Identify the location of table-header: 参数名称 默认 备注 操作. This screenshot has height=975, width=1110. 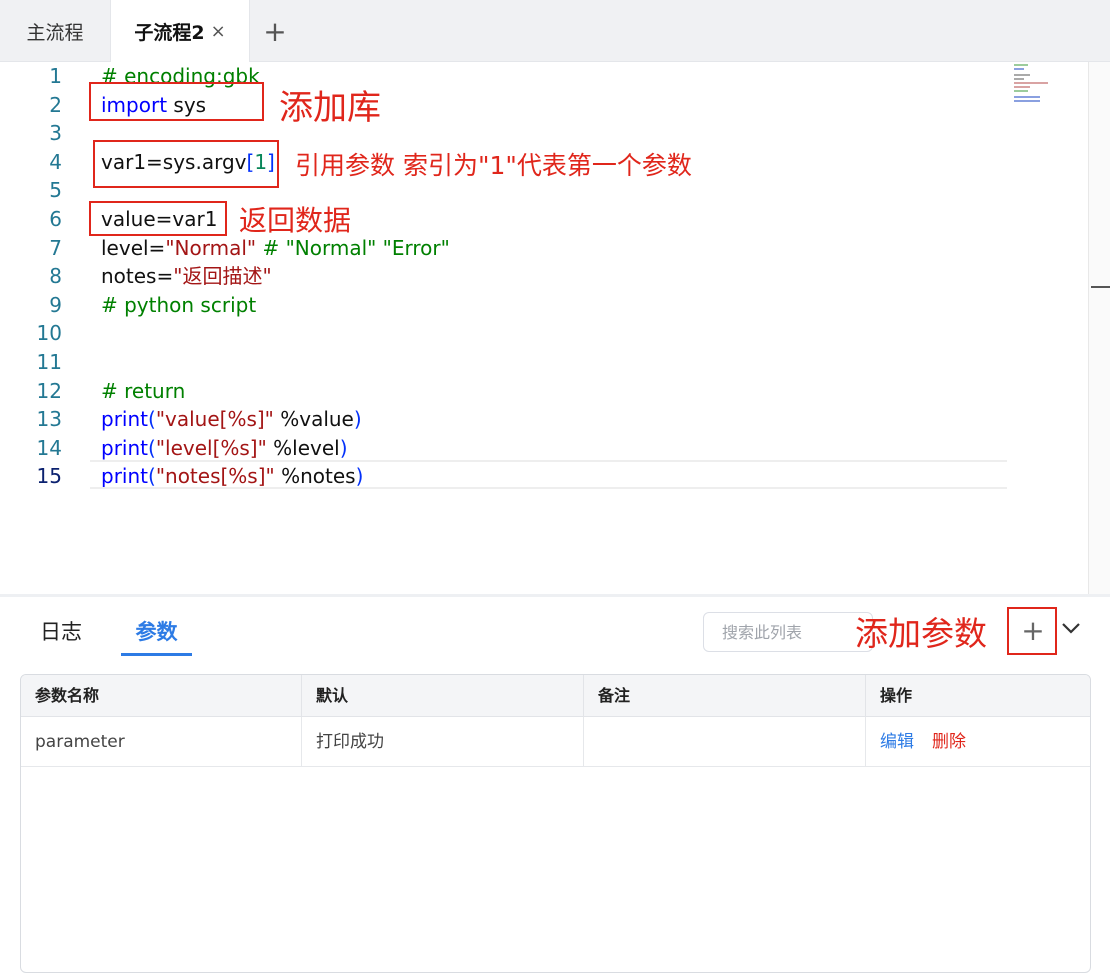
(555, 696).